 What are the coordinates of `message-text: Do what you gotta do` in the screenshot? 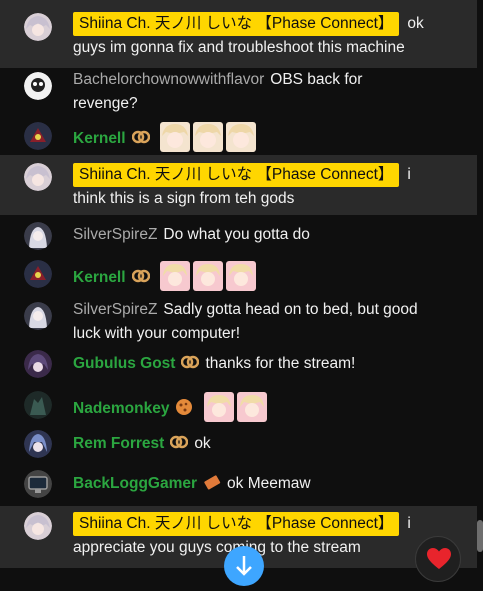 It's located at (236, 234).